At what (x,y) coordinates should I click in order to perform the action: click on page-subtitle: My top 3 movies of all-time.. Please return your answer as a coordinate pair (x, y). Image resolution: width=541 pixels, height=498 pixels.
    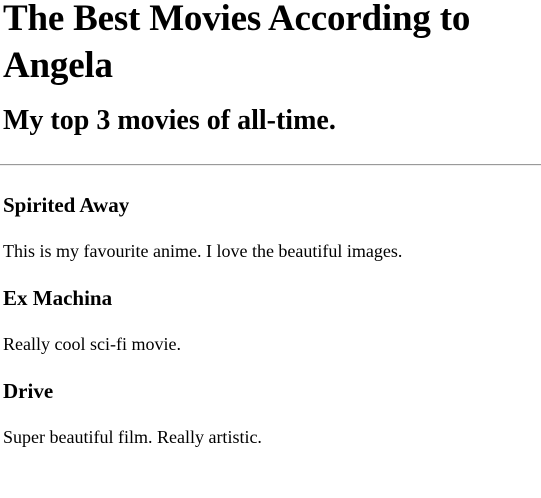
    Looking at the image, I should click on (169, 120).